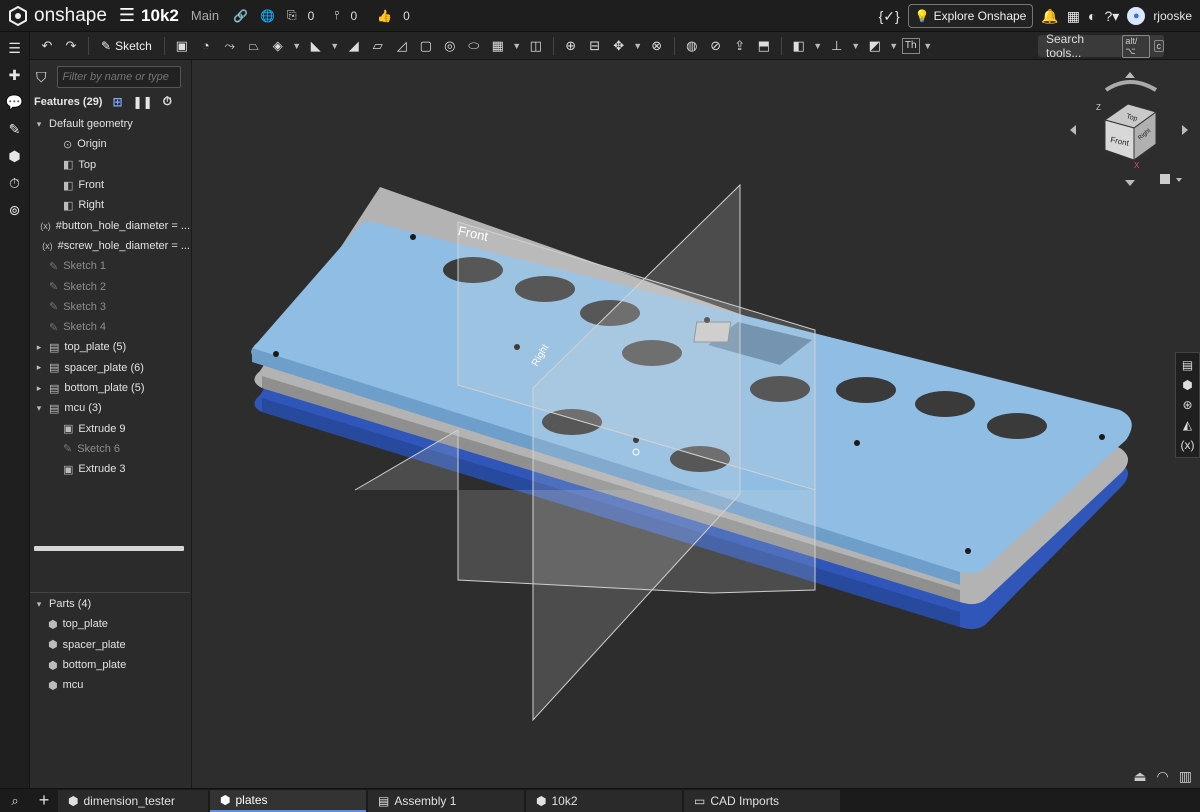 The height and width of the screenshot is (812, 1200). Describe the element at coordinates (837, 46) in the screenshot. I see `mate-connector-icon: ⊥` at that location.